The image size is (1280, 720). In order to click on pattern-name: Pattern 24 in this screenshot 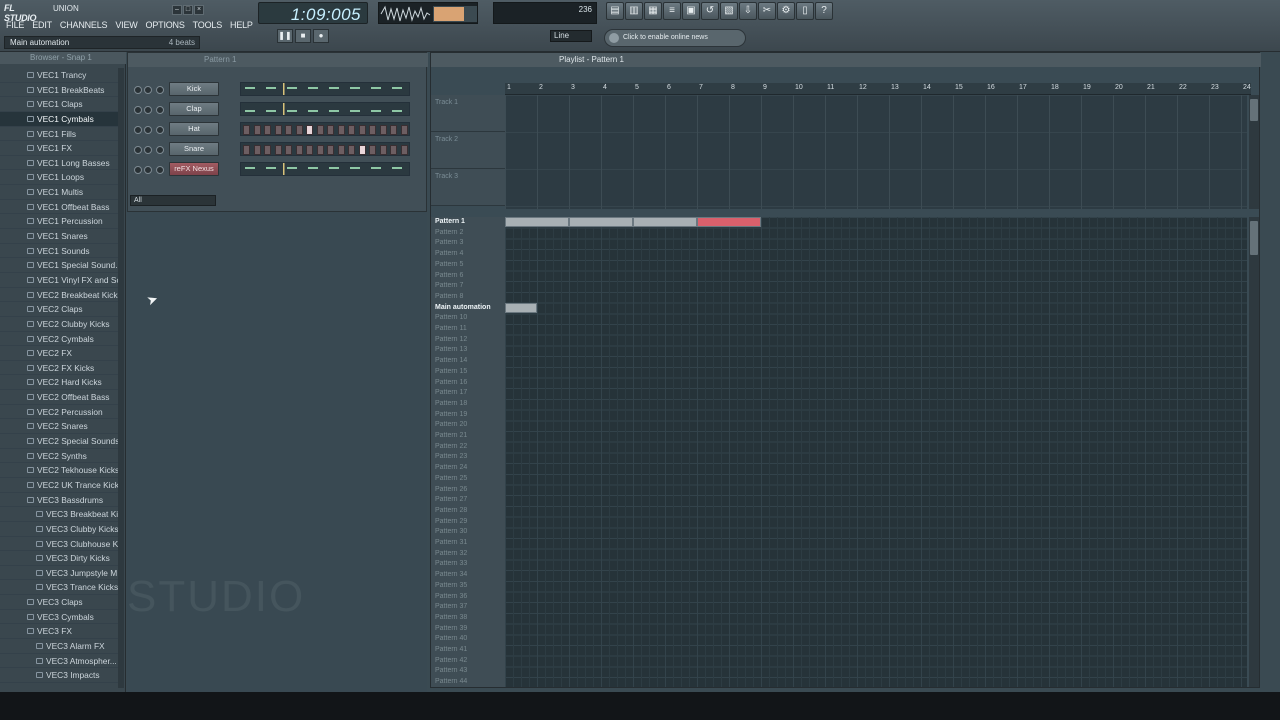, I will do `click(451, 468)`.